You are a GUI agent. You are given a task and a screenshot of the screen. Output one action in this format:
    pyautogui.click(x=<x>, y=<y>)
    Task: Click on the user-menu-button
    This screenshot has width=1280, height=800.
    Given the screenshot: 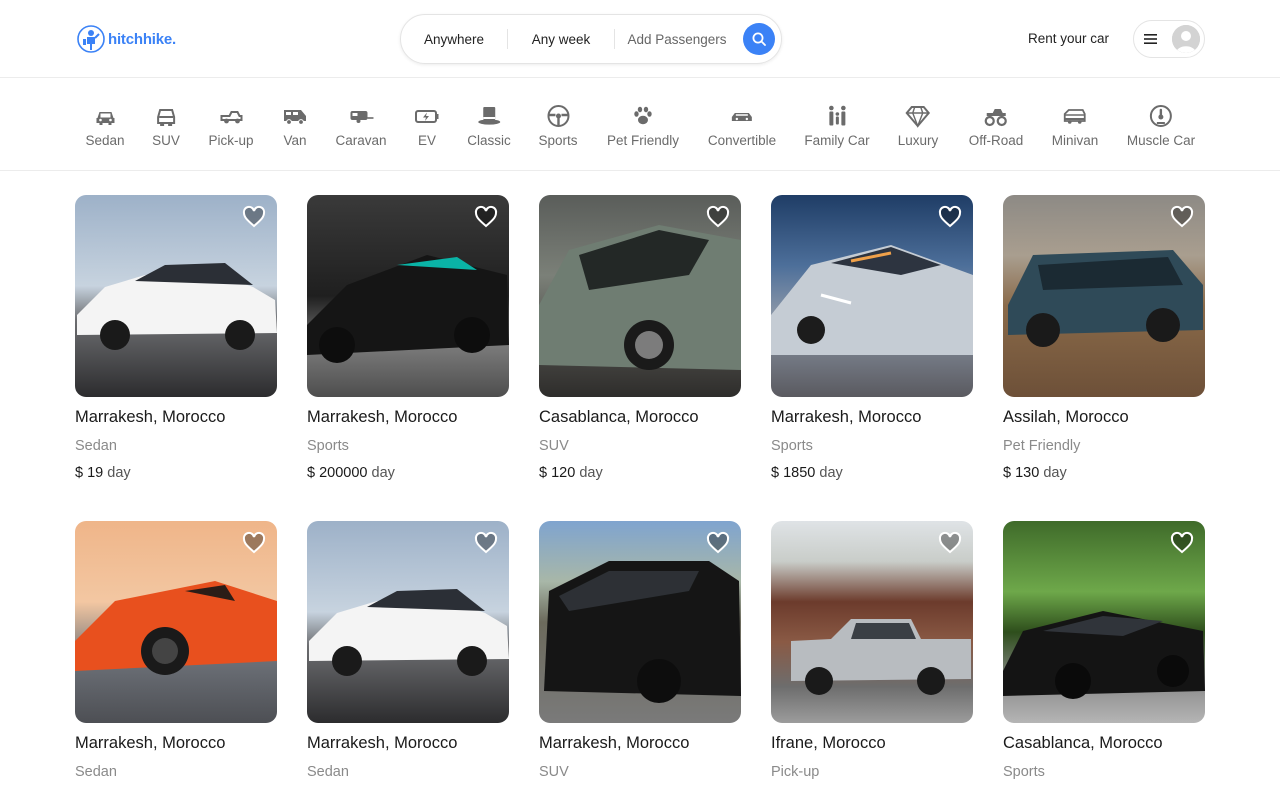 What is the action you would take?
    pyautogui.click(x=1169, y=39)
    